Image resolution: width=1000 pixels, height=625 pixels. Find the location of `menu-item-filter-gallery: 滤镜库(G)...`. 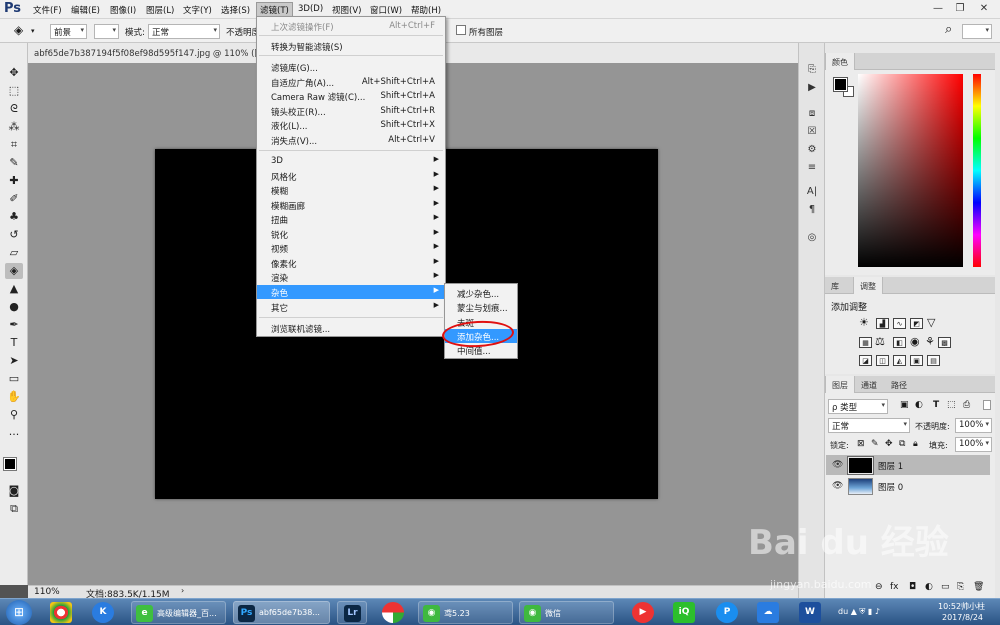

menu-item-filter-gallery: 滤镜库(G)... is located at coordinates (351, 67).